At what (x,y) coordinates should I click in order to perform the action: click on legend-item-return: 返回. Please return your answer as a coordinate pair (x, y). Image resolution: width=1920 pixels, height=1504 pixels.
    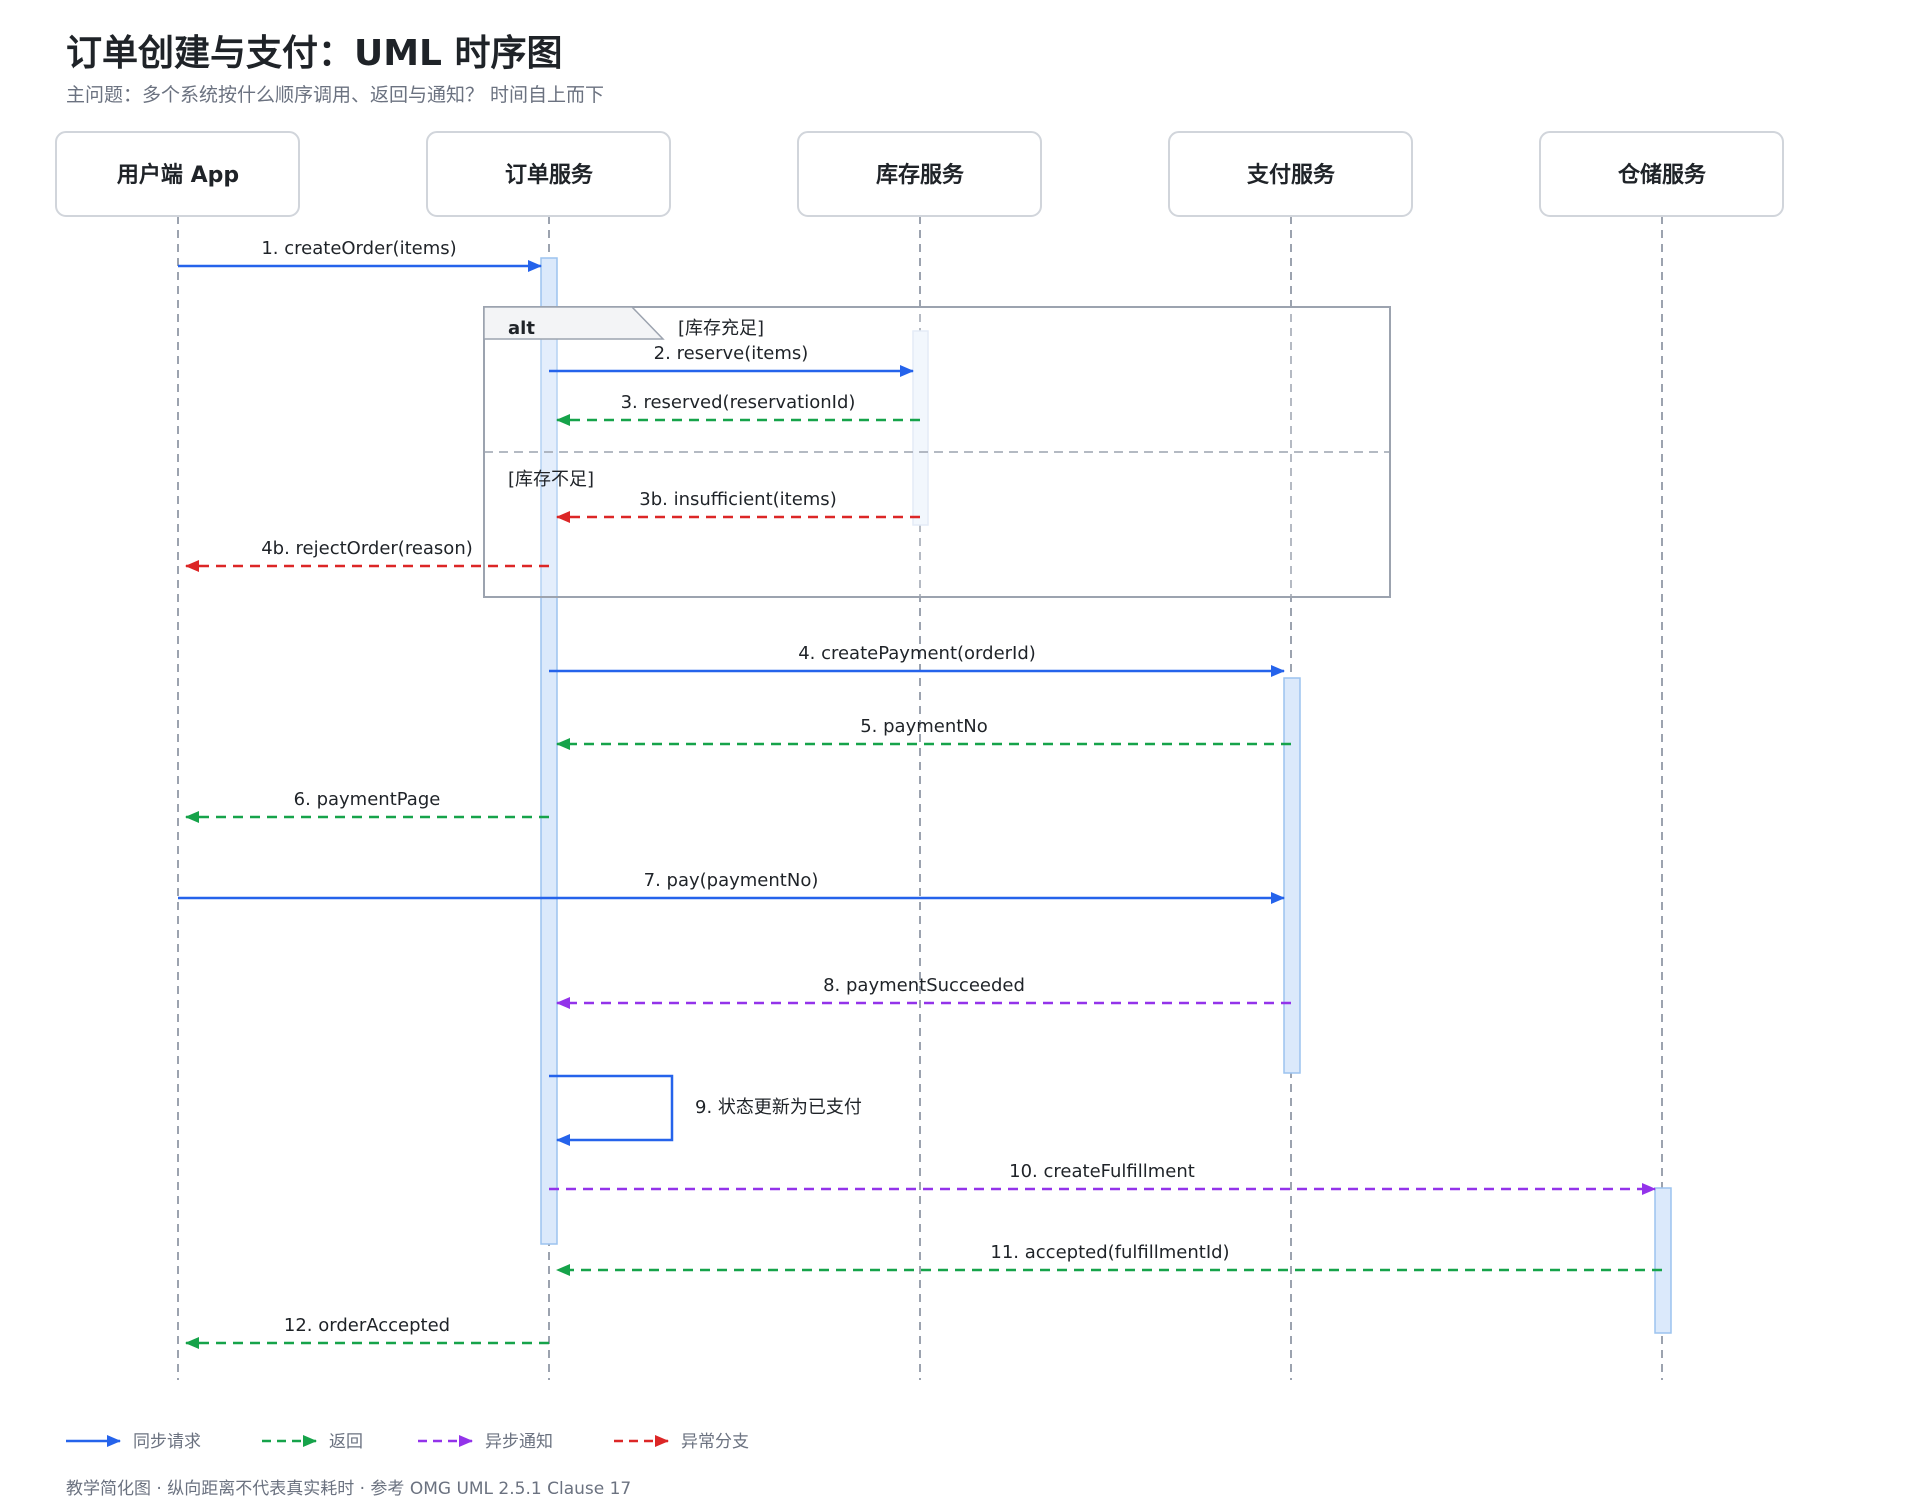
    Looking at the image, I should click on (312, 1442).